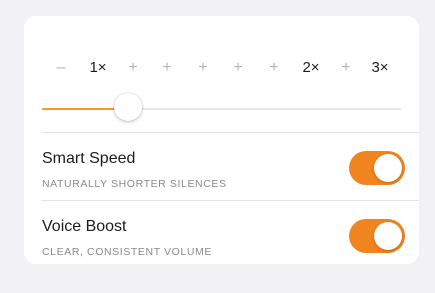 The width and height of the screenshot is (435, 293). I want to click on setting-title: Smart Speed, so click(89, 158).